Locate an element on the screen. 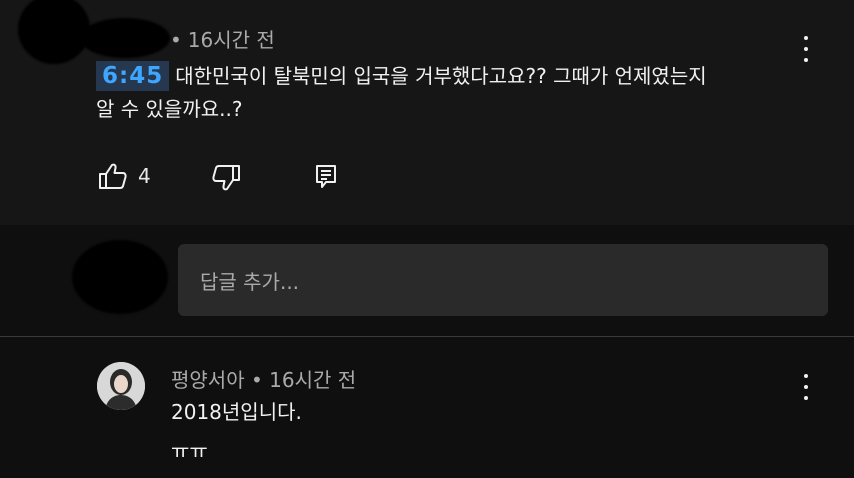  divider is located at coordinates (427, 336).